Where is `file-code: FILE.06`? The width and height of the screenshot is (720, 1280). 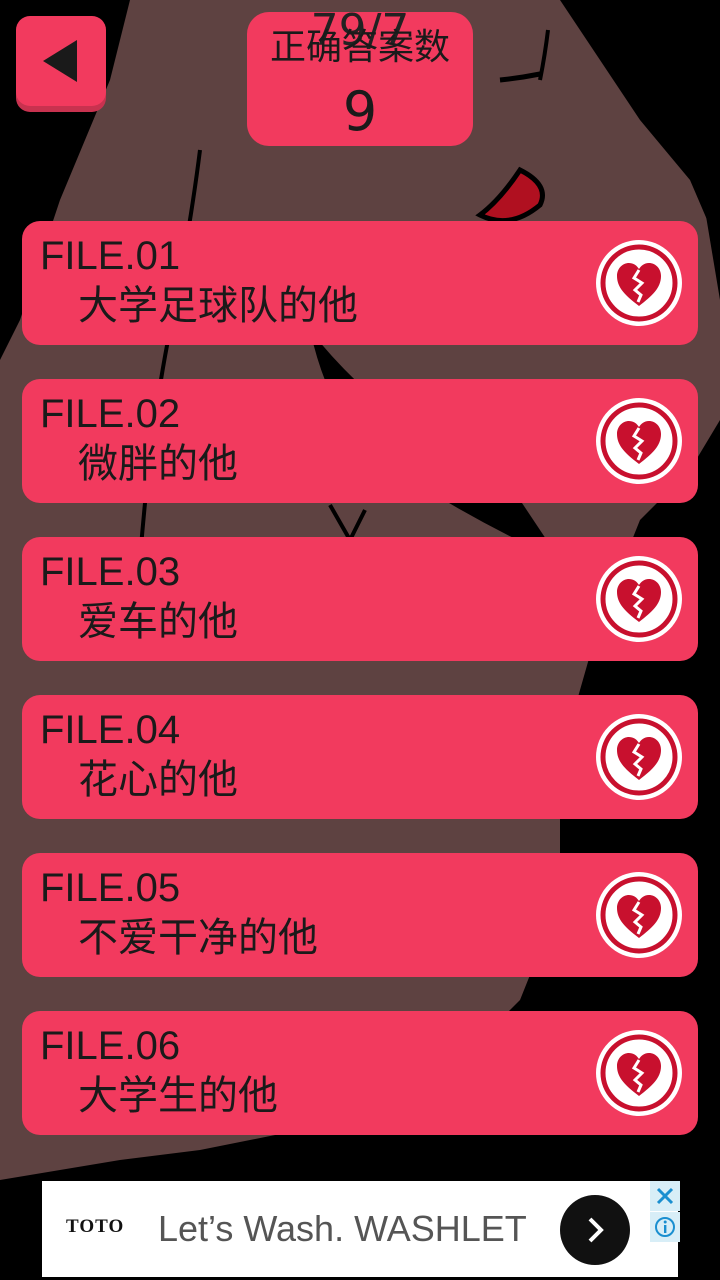 file-code: FILE.06 is located at coordinates (110, 1046).